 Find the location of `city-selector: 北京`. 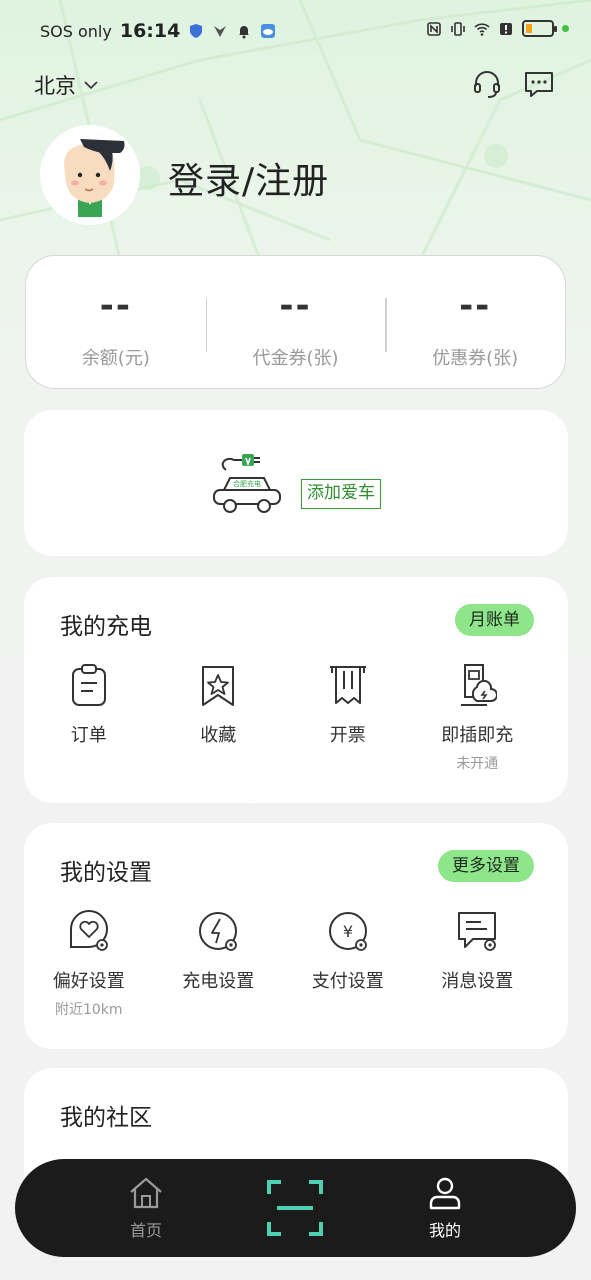

city-selector: 北京 is located at coordinates (66, 85).